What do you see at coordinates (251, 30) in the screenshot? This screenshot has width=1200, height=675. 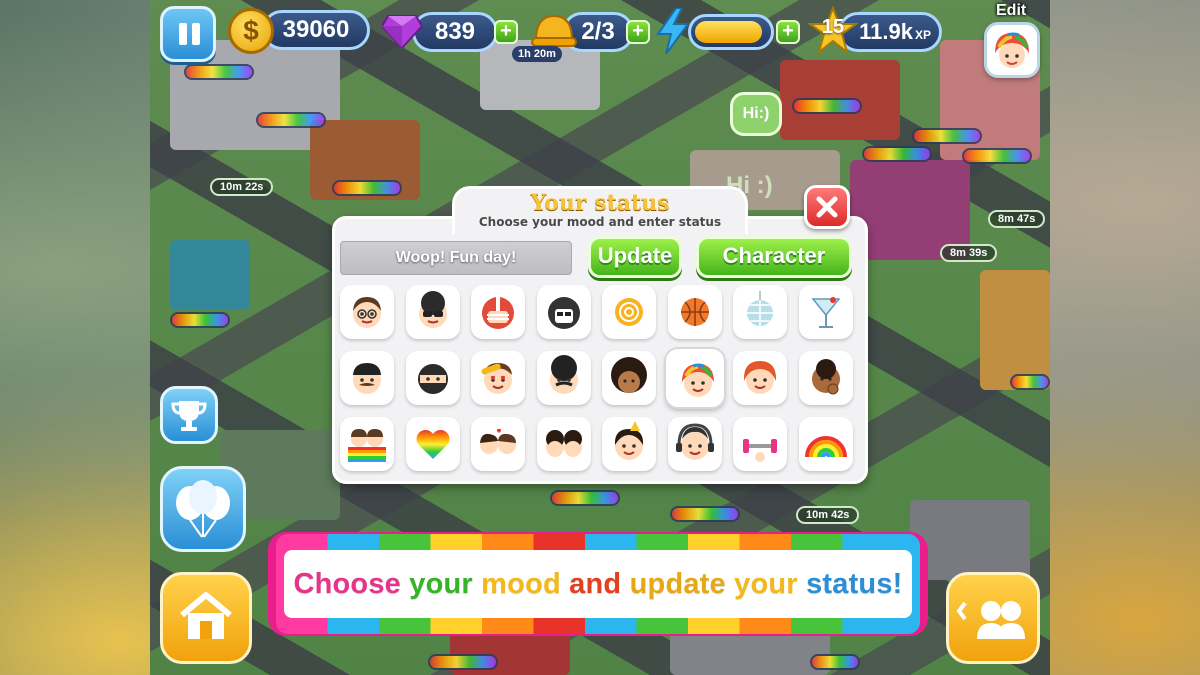 I see `coin-symbol: $` at bounding box center [251, 30].